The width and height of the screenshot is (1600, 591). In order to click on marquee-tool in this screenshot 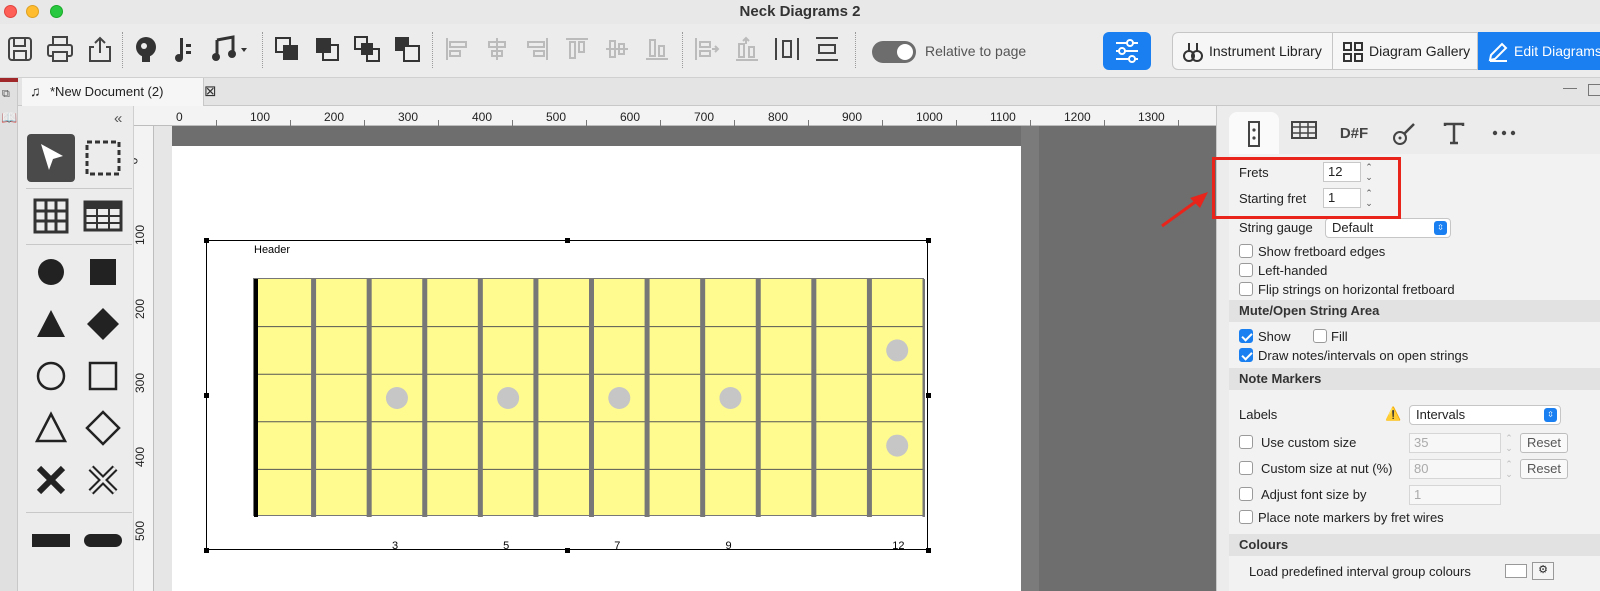, I will do `click(103, 158)`.